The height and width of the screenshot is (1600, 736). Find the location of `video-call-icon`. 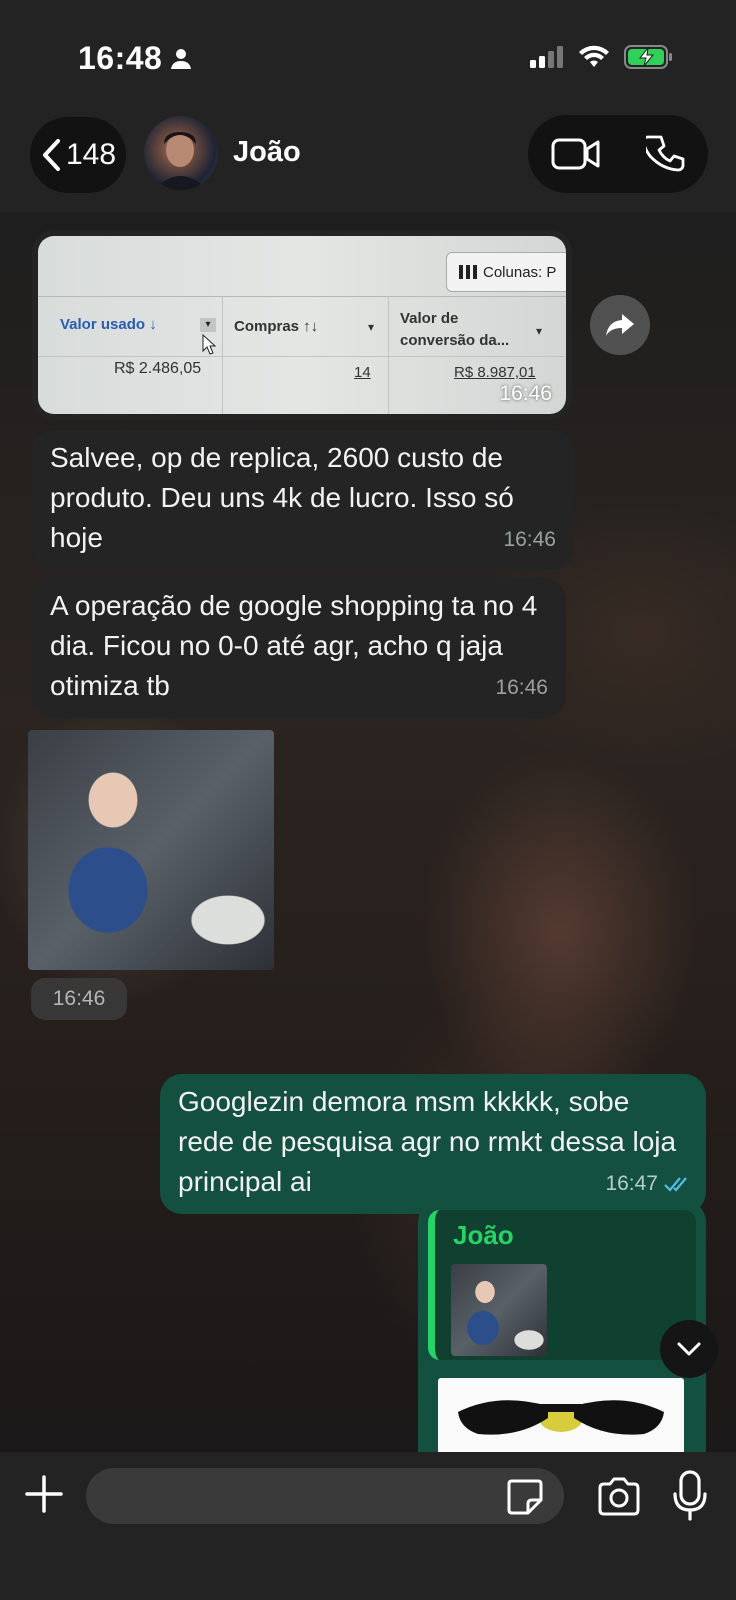

video-call-icon is located at coordinates (576, 154).